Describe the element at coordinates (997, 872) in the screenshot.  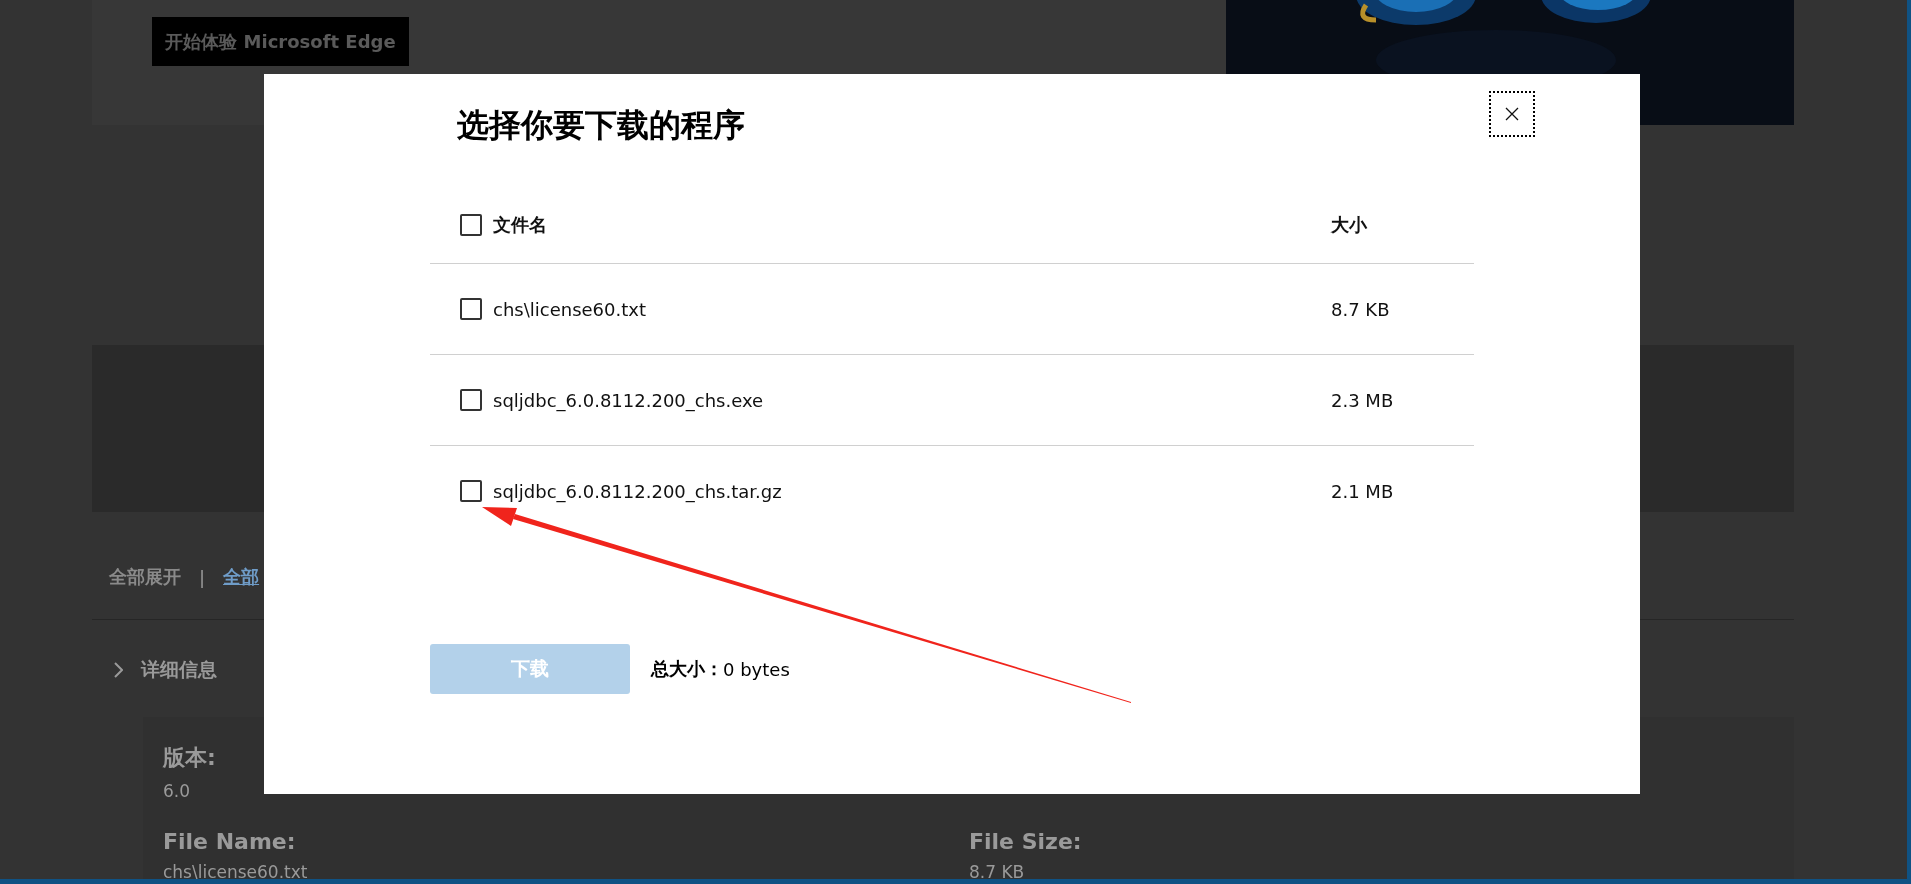
I see `detail-value: 8.7 KB` at that location.